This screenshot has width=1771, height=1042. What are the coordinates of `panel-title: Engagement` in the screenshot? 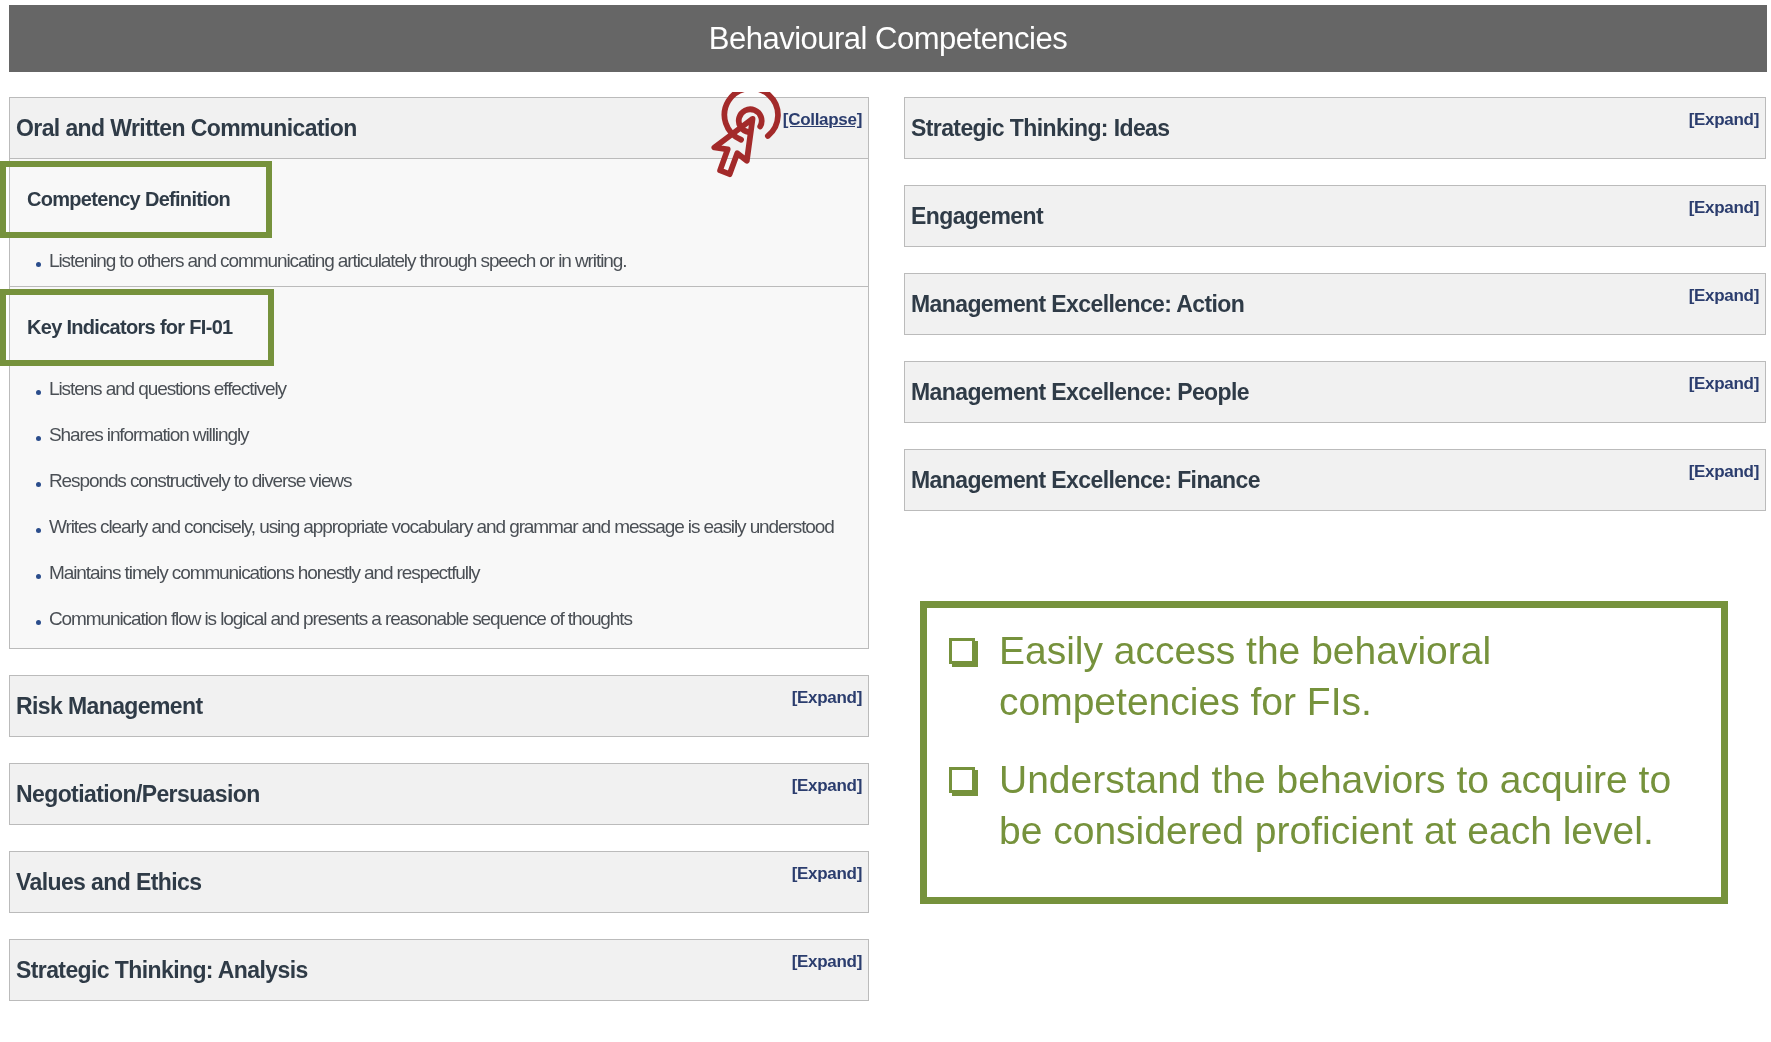 It's located at (978, 216).